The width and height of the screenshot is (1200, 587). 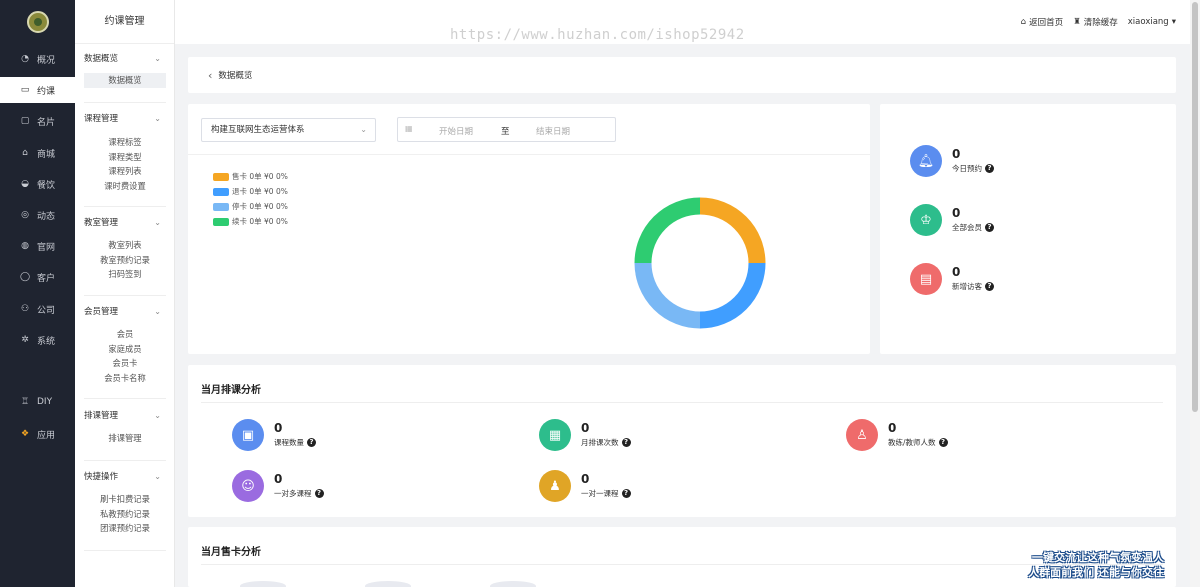 What do you see at coordinates (37, 22) in the screenshot?
I see `logo` at bounding box center [37, 22].